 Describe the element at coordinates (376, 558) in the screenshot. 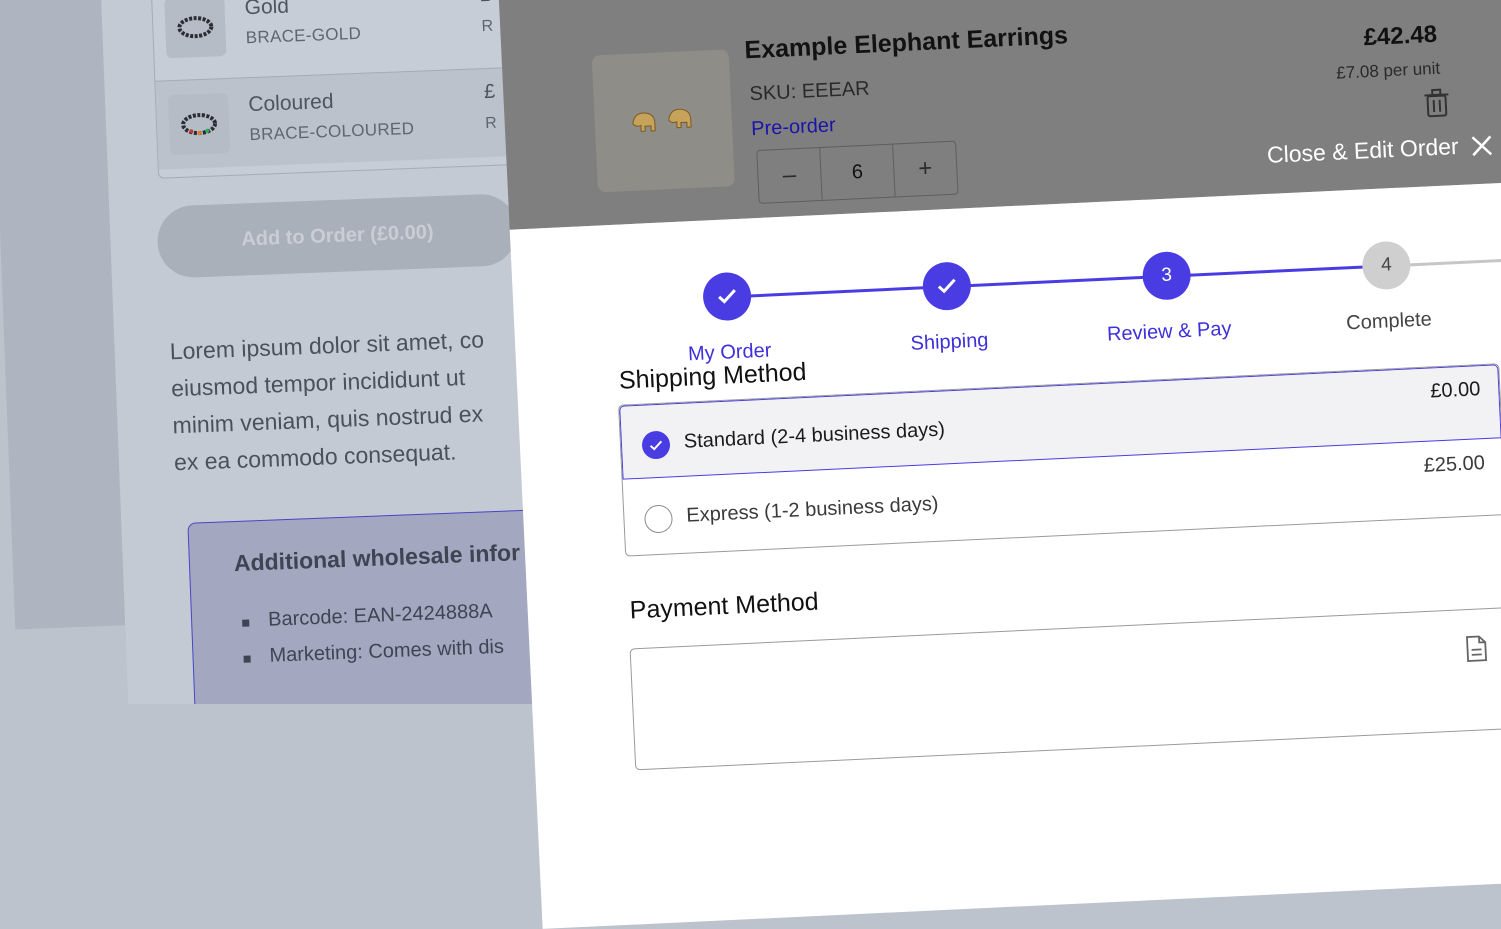

I see `wholesale-info-title: Additional wholesale infor` at that location.